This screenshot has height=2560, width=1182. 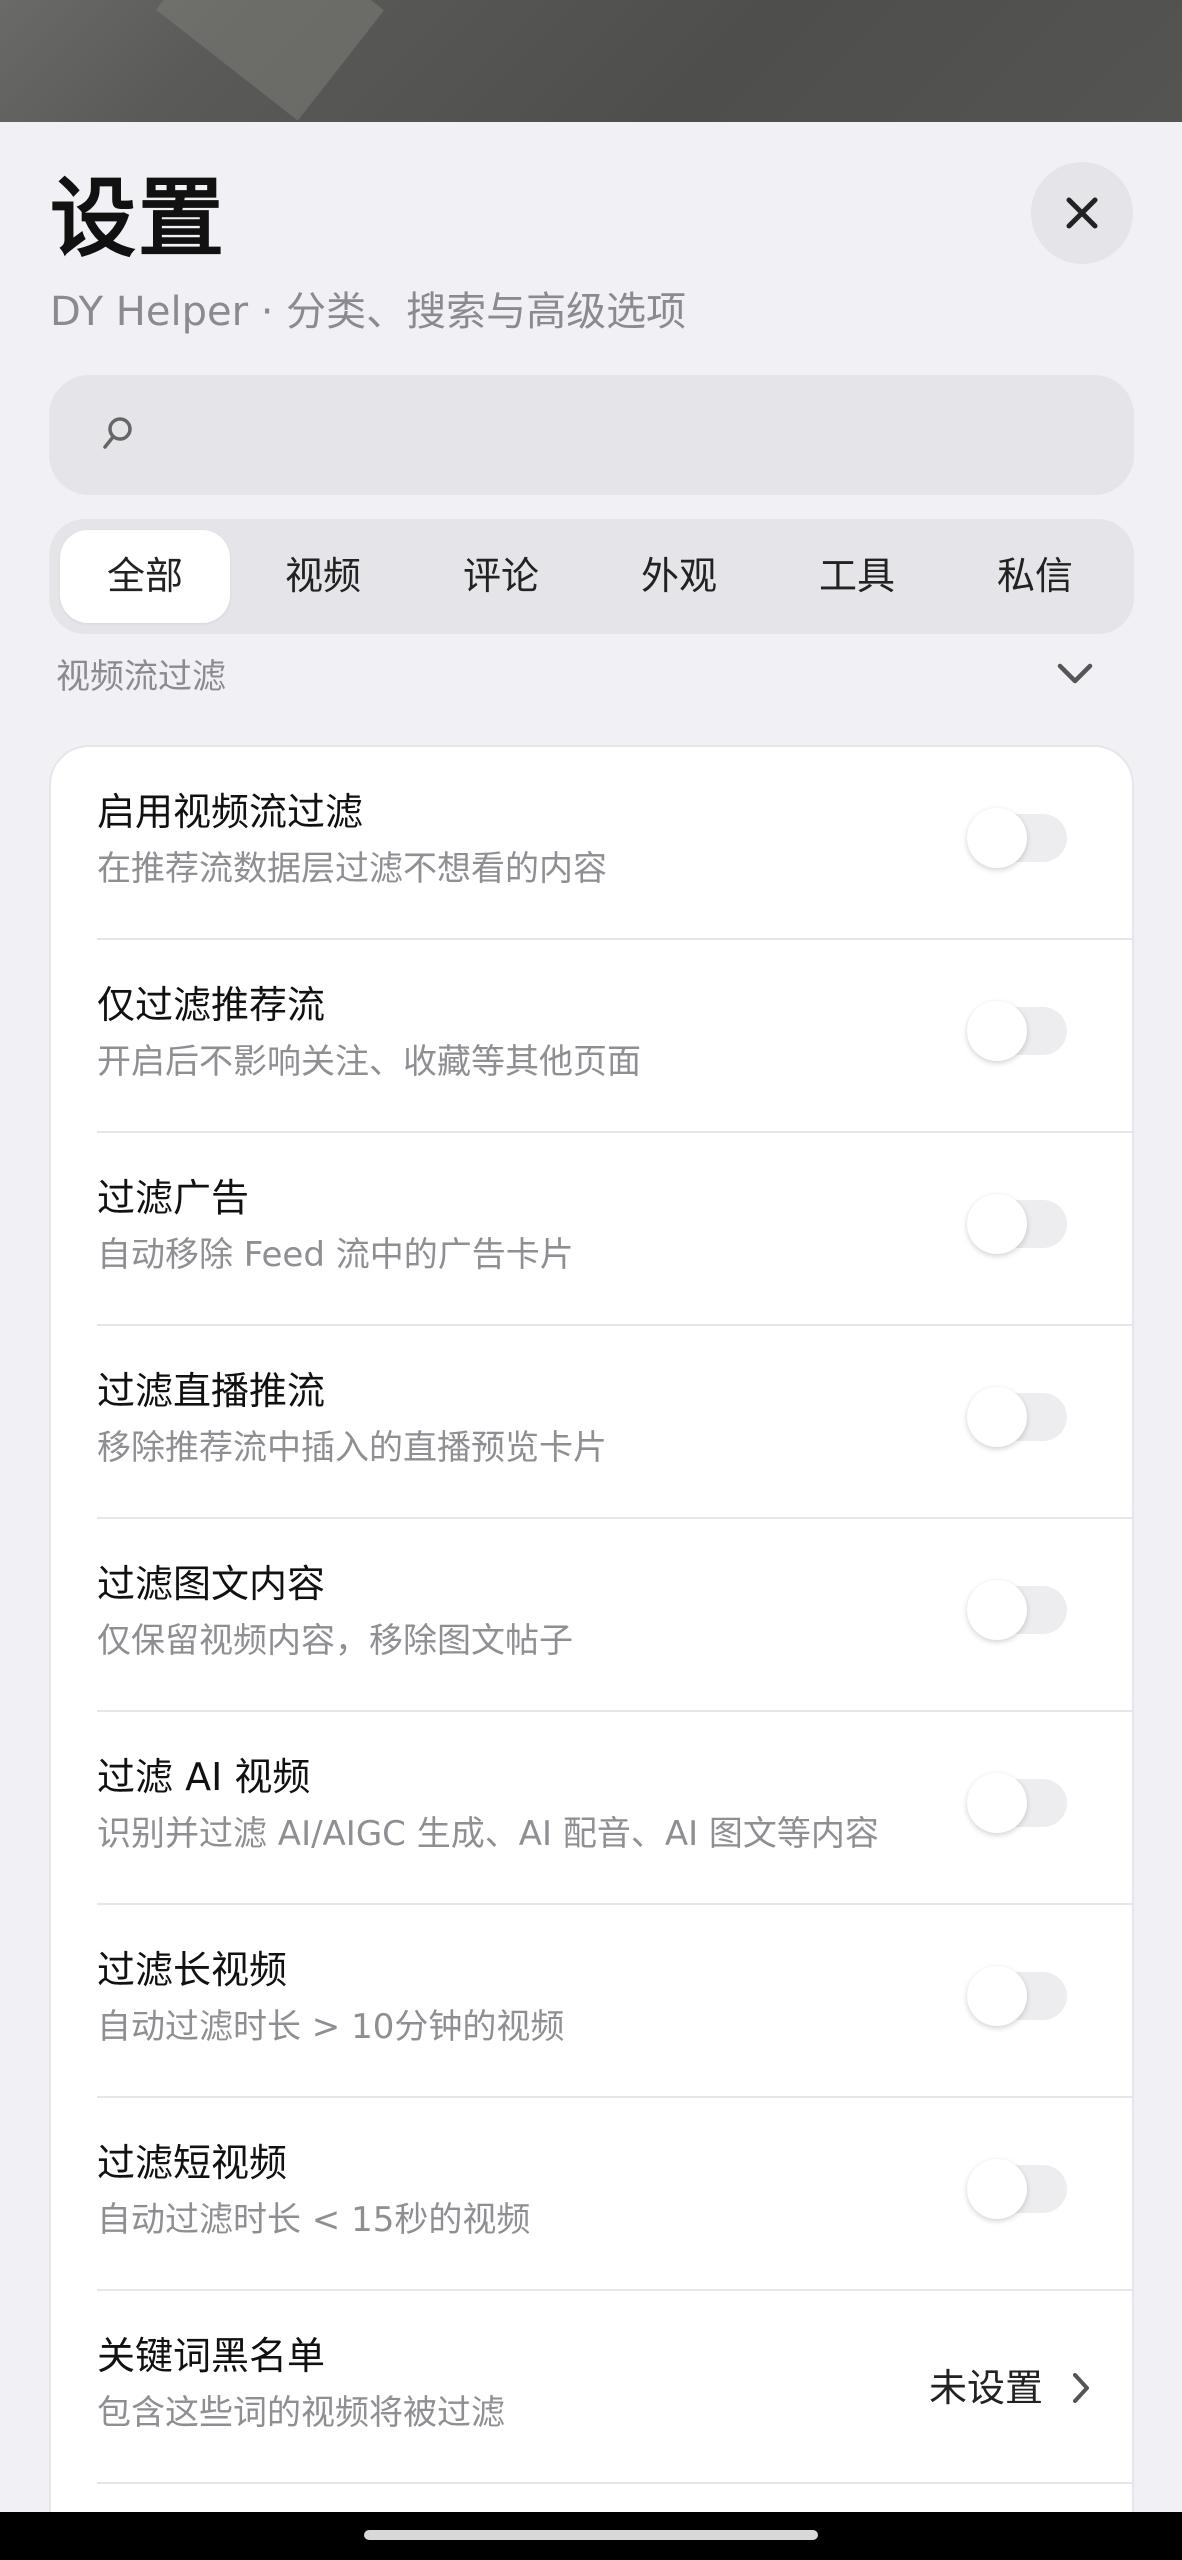 I want to click on page-subtitle: DY Helper · 分类、搜索与高级选项, so click(x=368, y=312).